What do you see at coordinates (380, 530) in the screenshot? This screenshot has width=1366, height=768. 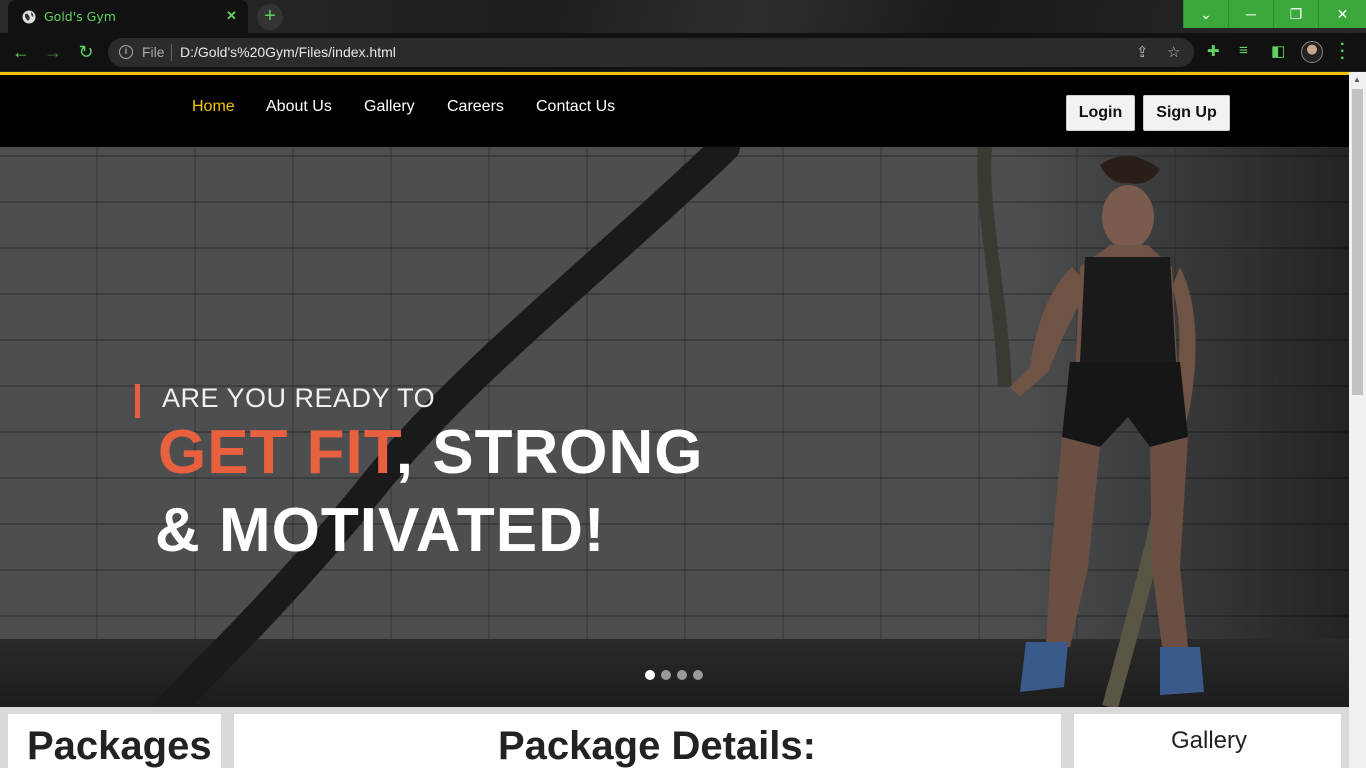 I see `hero-headline-line2: & MOTIVATED!` at bounding box center [380, 530].